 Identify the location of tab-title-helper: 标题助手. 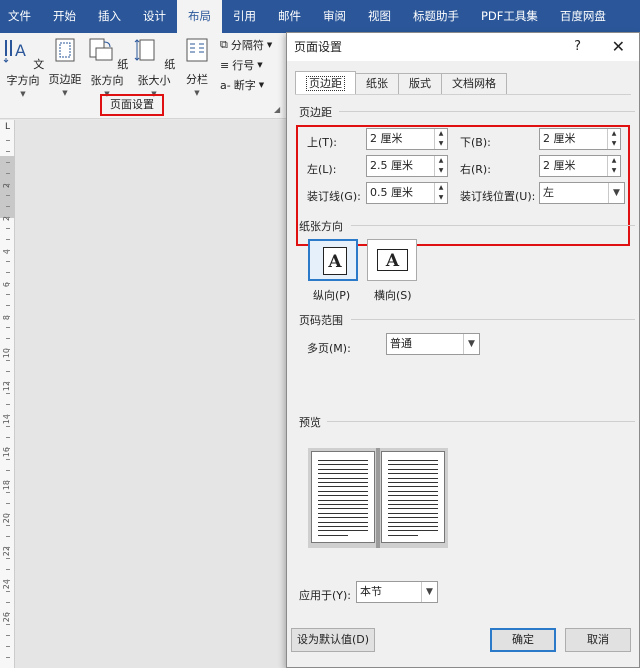
(436, 16).